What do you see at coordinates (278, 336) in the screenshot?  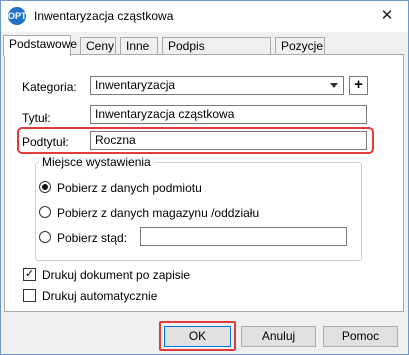 I see `cancel-button: Anuluj` at bounding box center [278, 336].